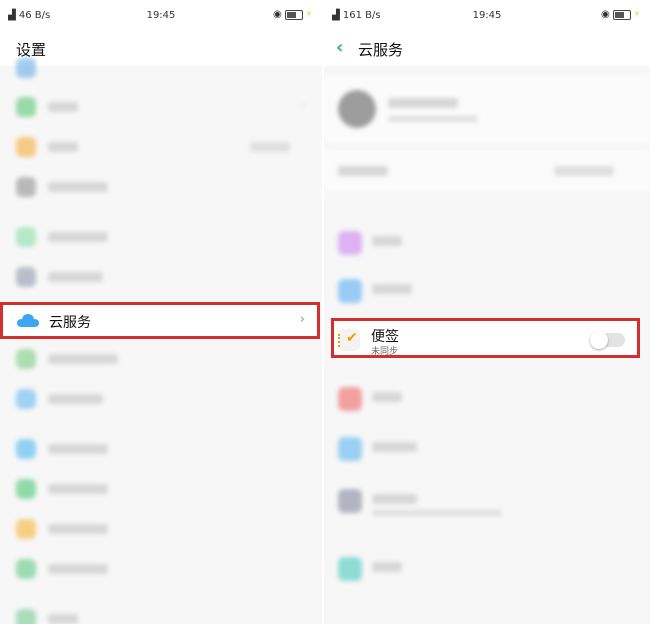 The width and height of the screenshot is (650, 624). Describe the element at coordinates (161, 17) in the screenshot. I see `status-bar: ▟ 46 B/s 19:45 ◉ ⚡` at that location.